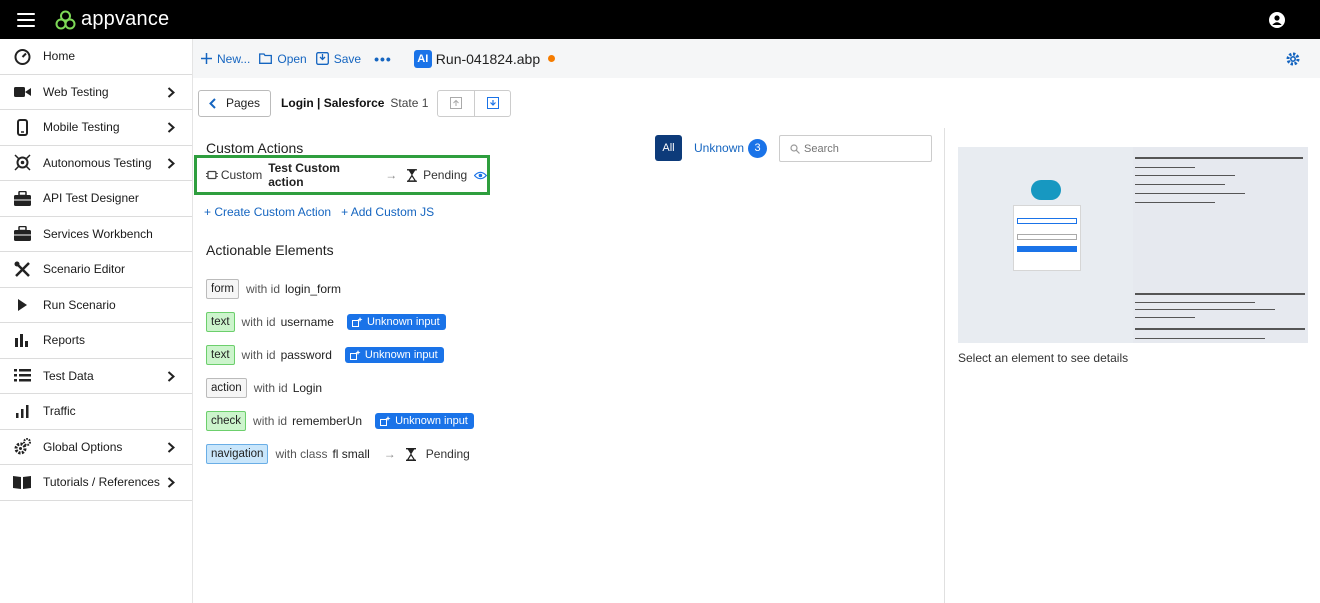 Image resolution: width=1320 pixels, height=603 pixels. Describe the element at coordinates (383, 59) in the screenshot. I see `more-options-button: •••` at that location.